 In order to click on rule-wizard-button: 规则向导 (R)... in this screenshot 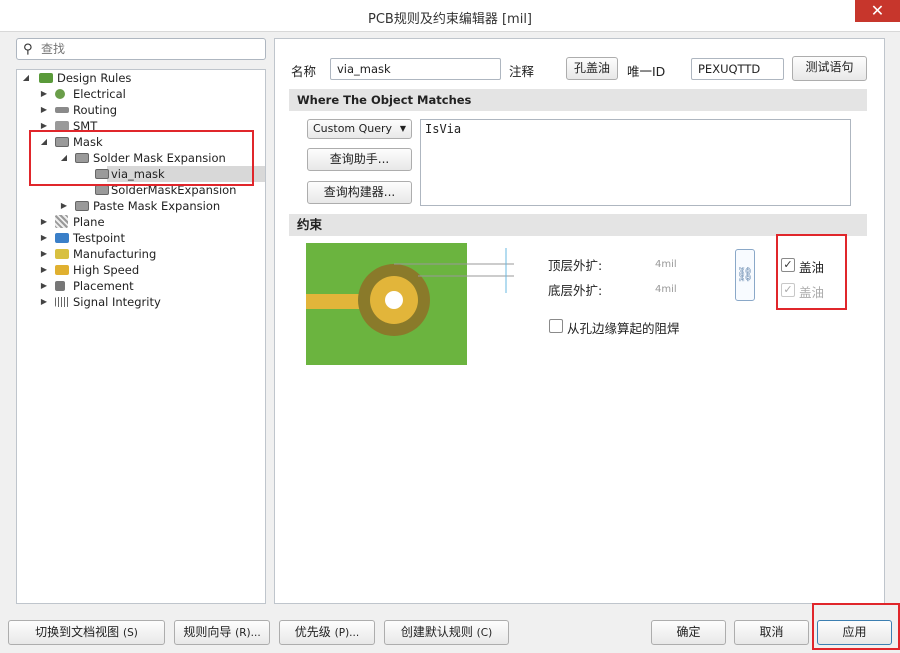, I will do `click(222, 632)`.